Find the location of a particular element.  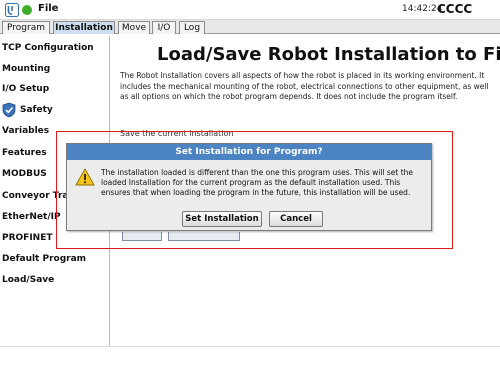

sidebar-item-default-program: Default Program is located at coordinates (55, 259).